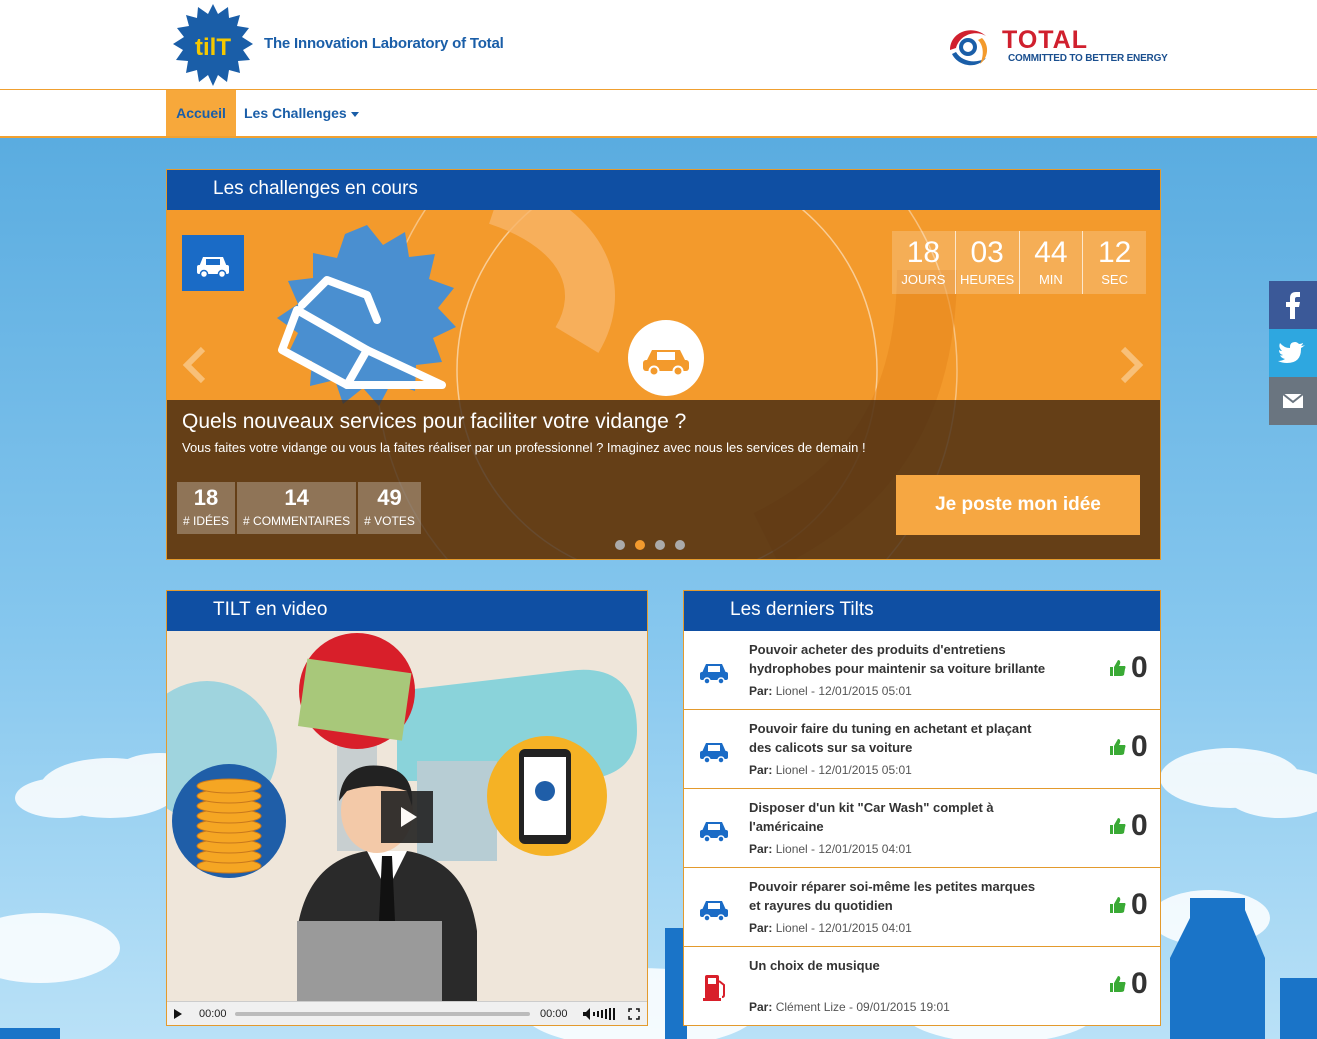  What do you see at coordinates (666, 358) in the screenshot?
I see `car-circle-icon` at bounding box center [666, 358].